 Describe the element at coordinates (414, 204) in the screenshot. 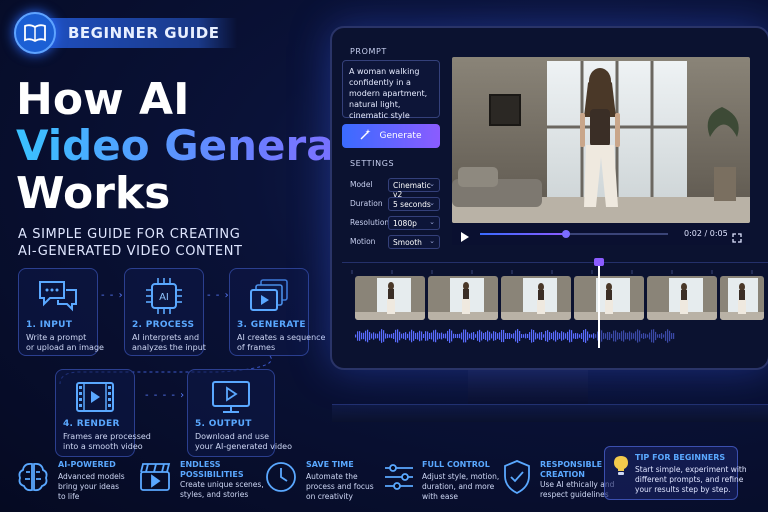

I see `duration-select: 5 seconds ⌄` at that location.